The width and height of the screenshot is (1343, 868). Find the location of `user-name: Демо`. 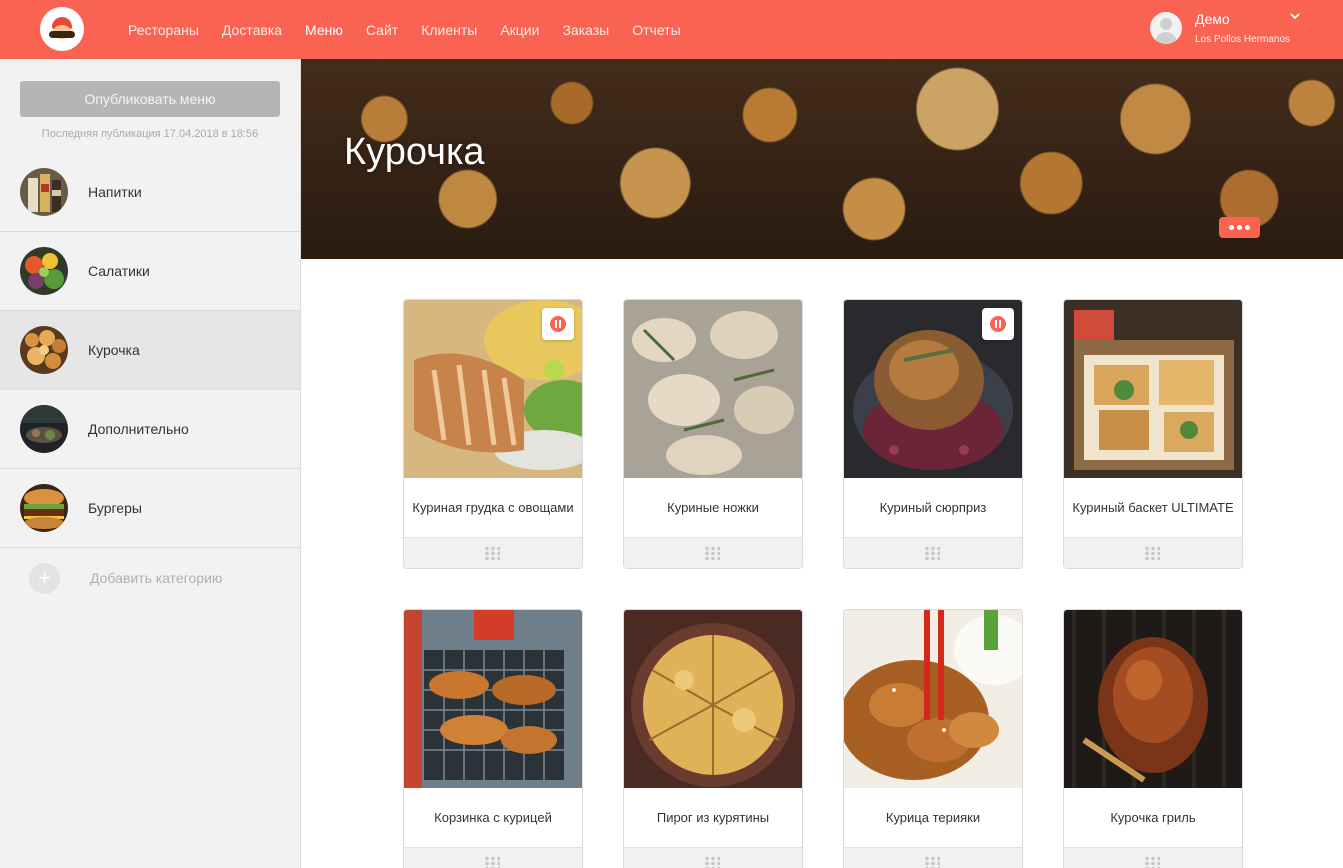

user-name: Демо is located at coordinates (1212, 19).